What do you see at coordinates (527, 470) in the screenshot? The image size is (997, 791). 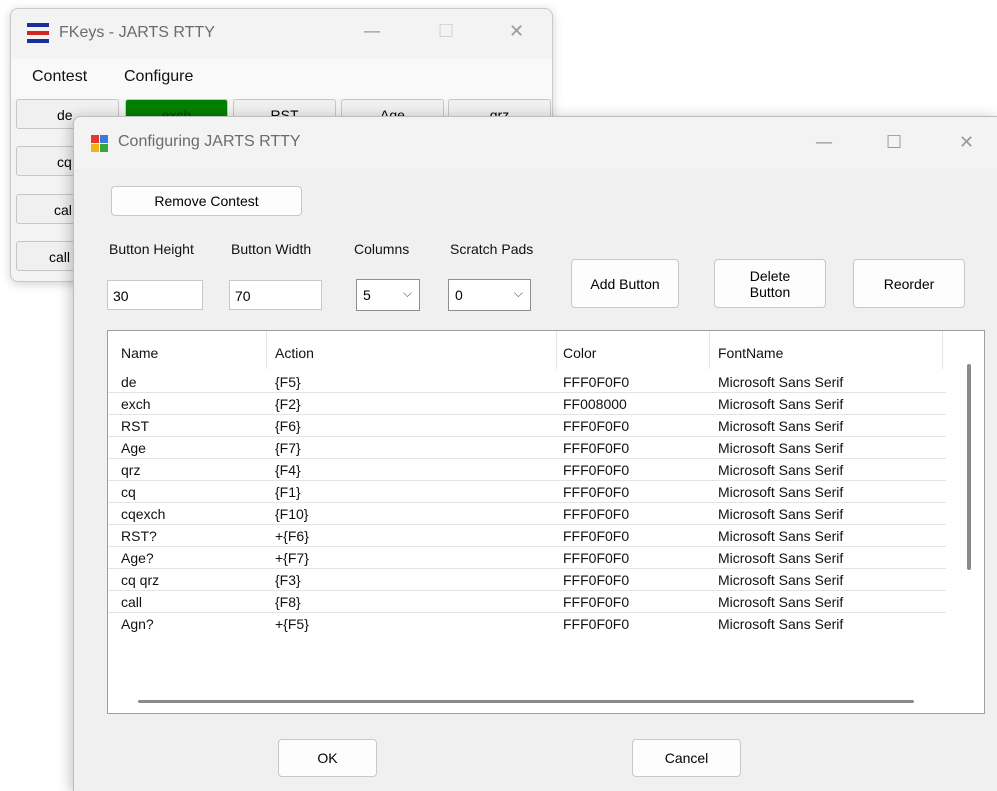 I see `table-row: qrz {F4} FFF0F0F0 Microsoft Sans Serif` at bounding box center [527, 470].